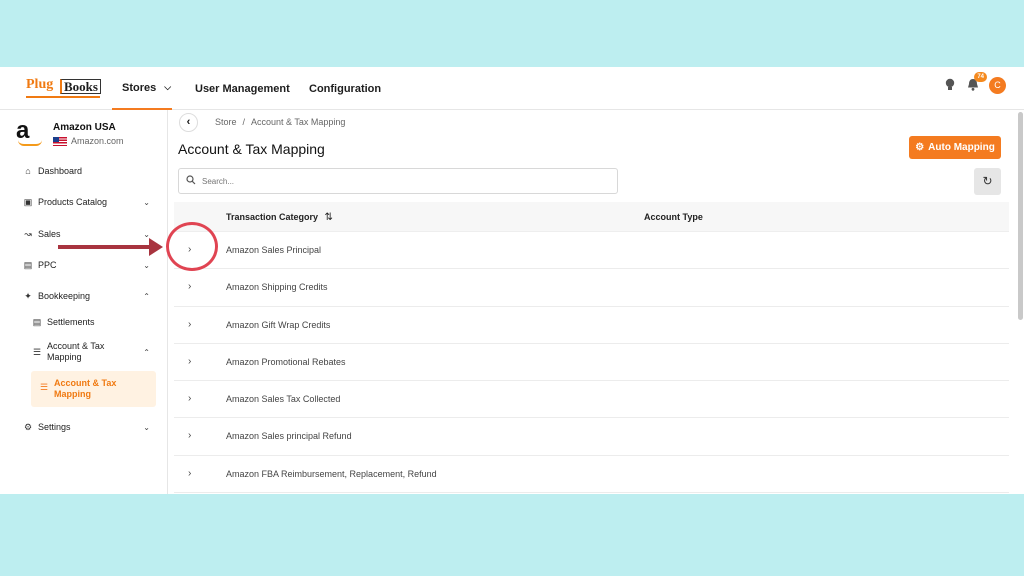 The image size is (1024, 576). I want to click on chart-icon: ↝, so click(28, 234).